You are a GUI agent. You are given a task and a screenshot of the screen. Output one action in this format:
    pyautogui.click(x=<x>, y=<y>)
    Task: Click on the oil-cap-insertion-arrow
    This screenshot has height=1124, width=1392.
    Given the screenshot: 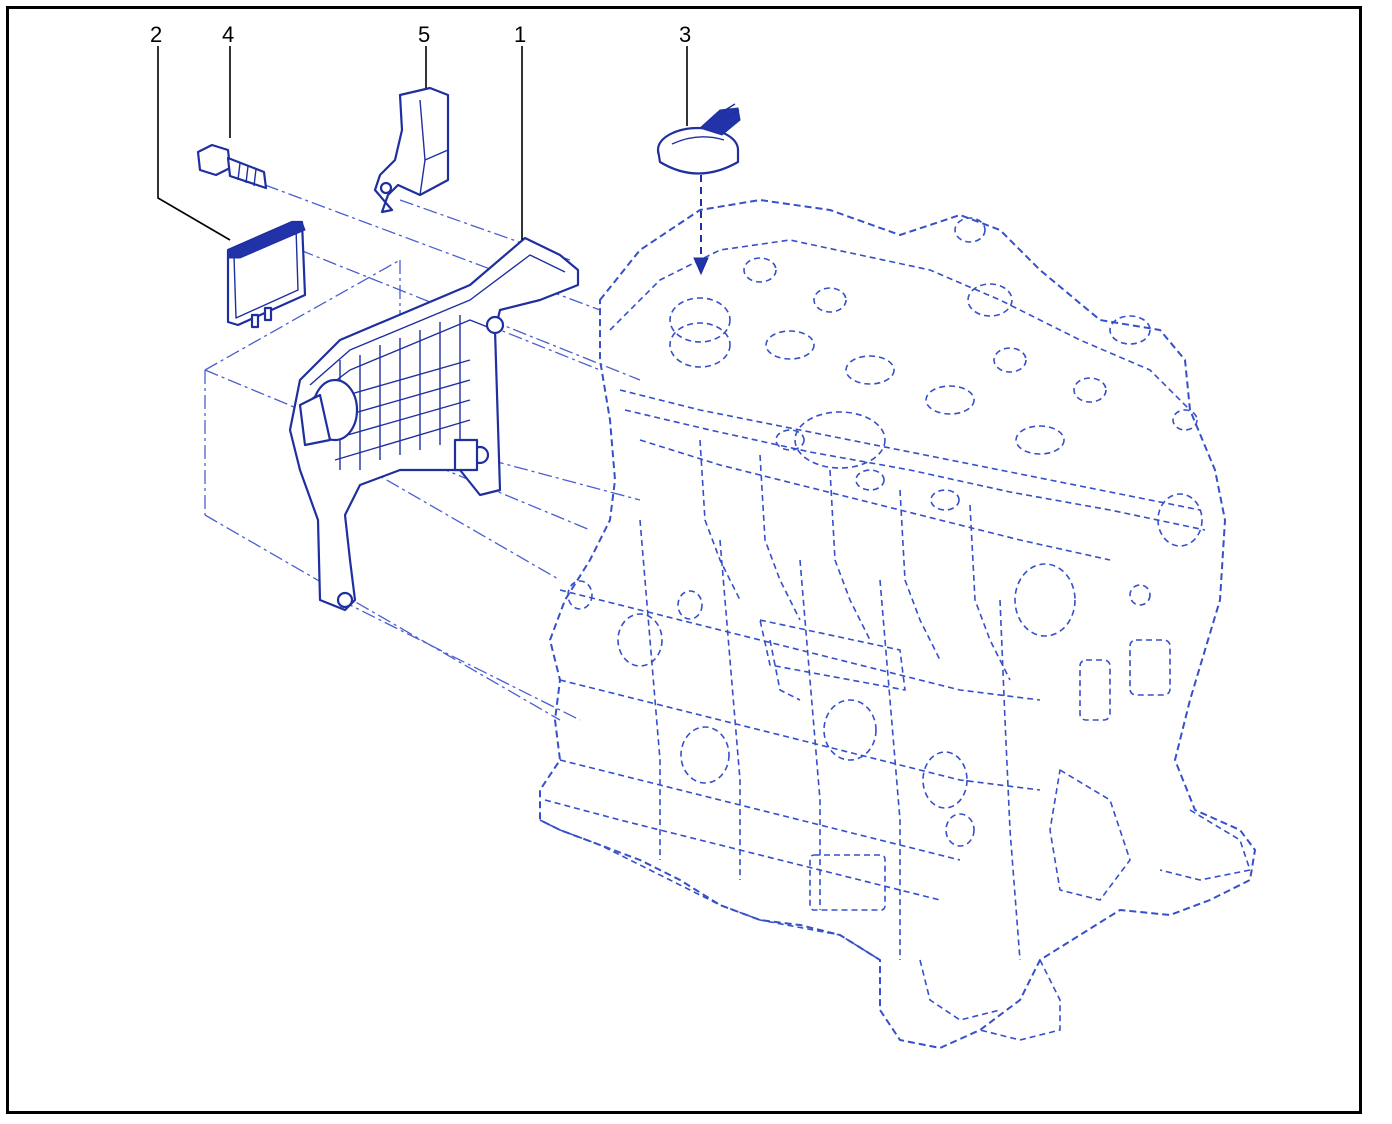 What is the action you would take?
    pyautogui.click(x=701, y=225)
    